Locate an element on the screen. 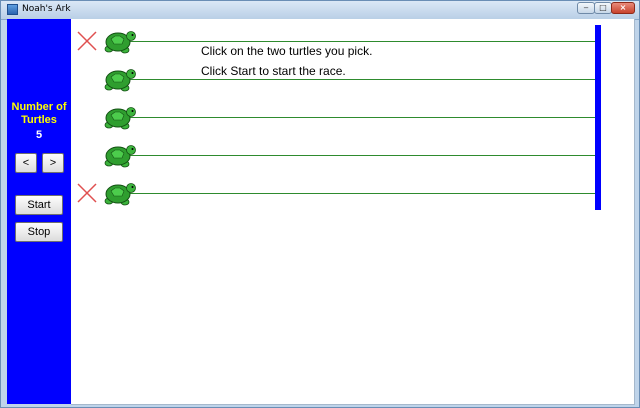  finish-line is located at coordinates (598, 117).